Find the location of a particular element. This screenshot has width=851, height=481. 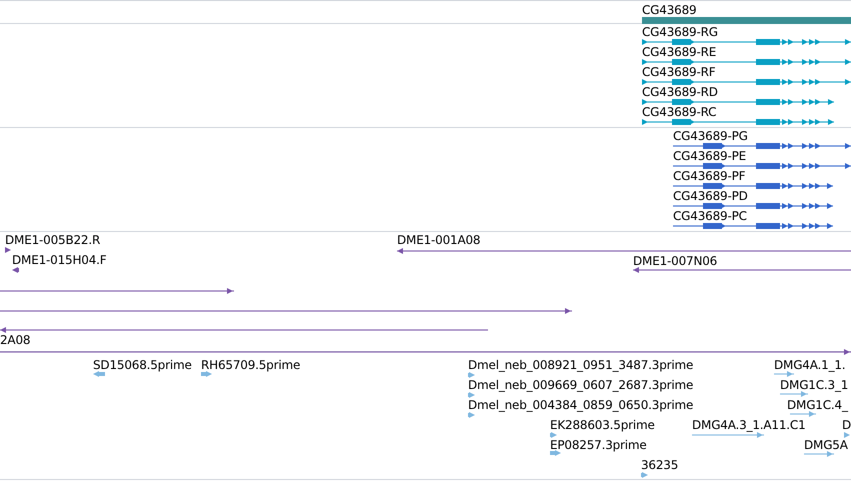

feature-label: EK288603.5prime is located at coordinates (602, 425).